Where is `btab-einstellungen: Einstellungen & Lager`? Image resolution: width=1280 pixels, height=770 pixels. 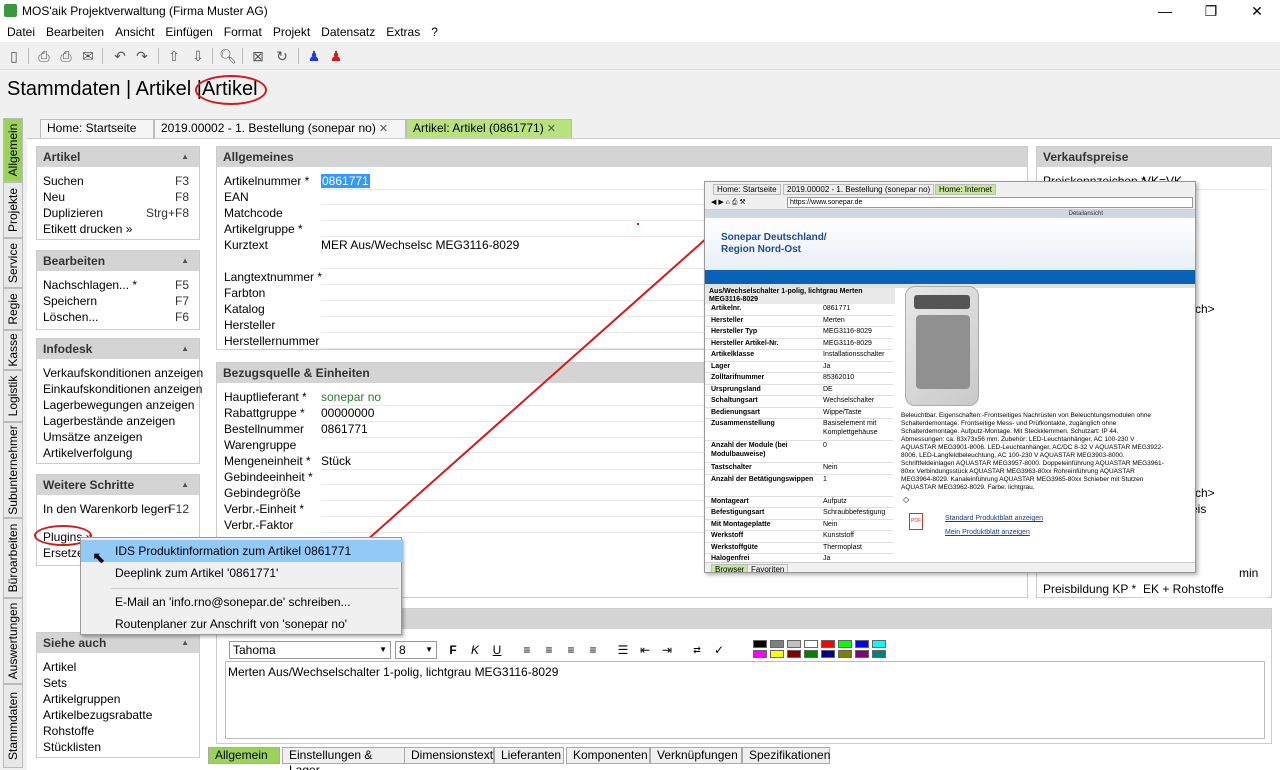 btab-einstellungen: Einstellungen & Lager is located at coordinates (346, 758).